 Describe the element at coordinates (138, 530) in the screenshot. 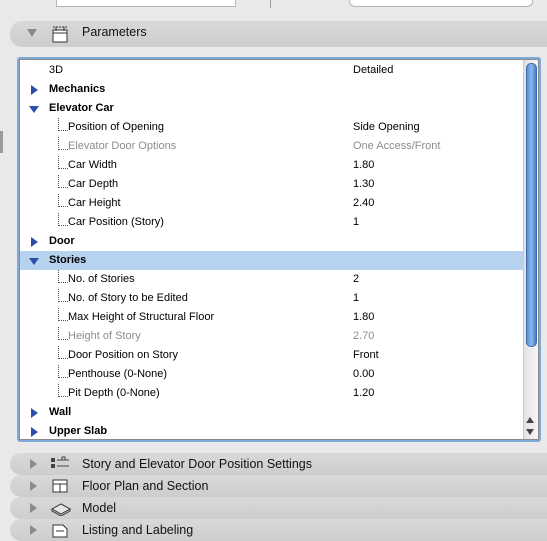

I see `section-title: Listing and Labeling` at that location.